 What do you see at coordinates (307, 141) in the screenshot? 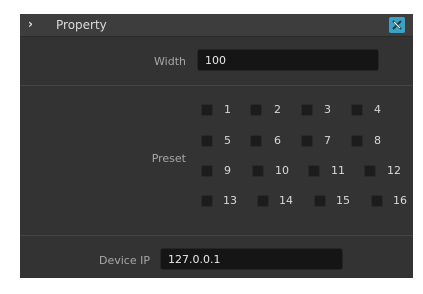
I see `preset-7-checkbox` at bounding box center [307, 141].